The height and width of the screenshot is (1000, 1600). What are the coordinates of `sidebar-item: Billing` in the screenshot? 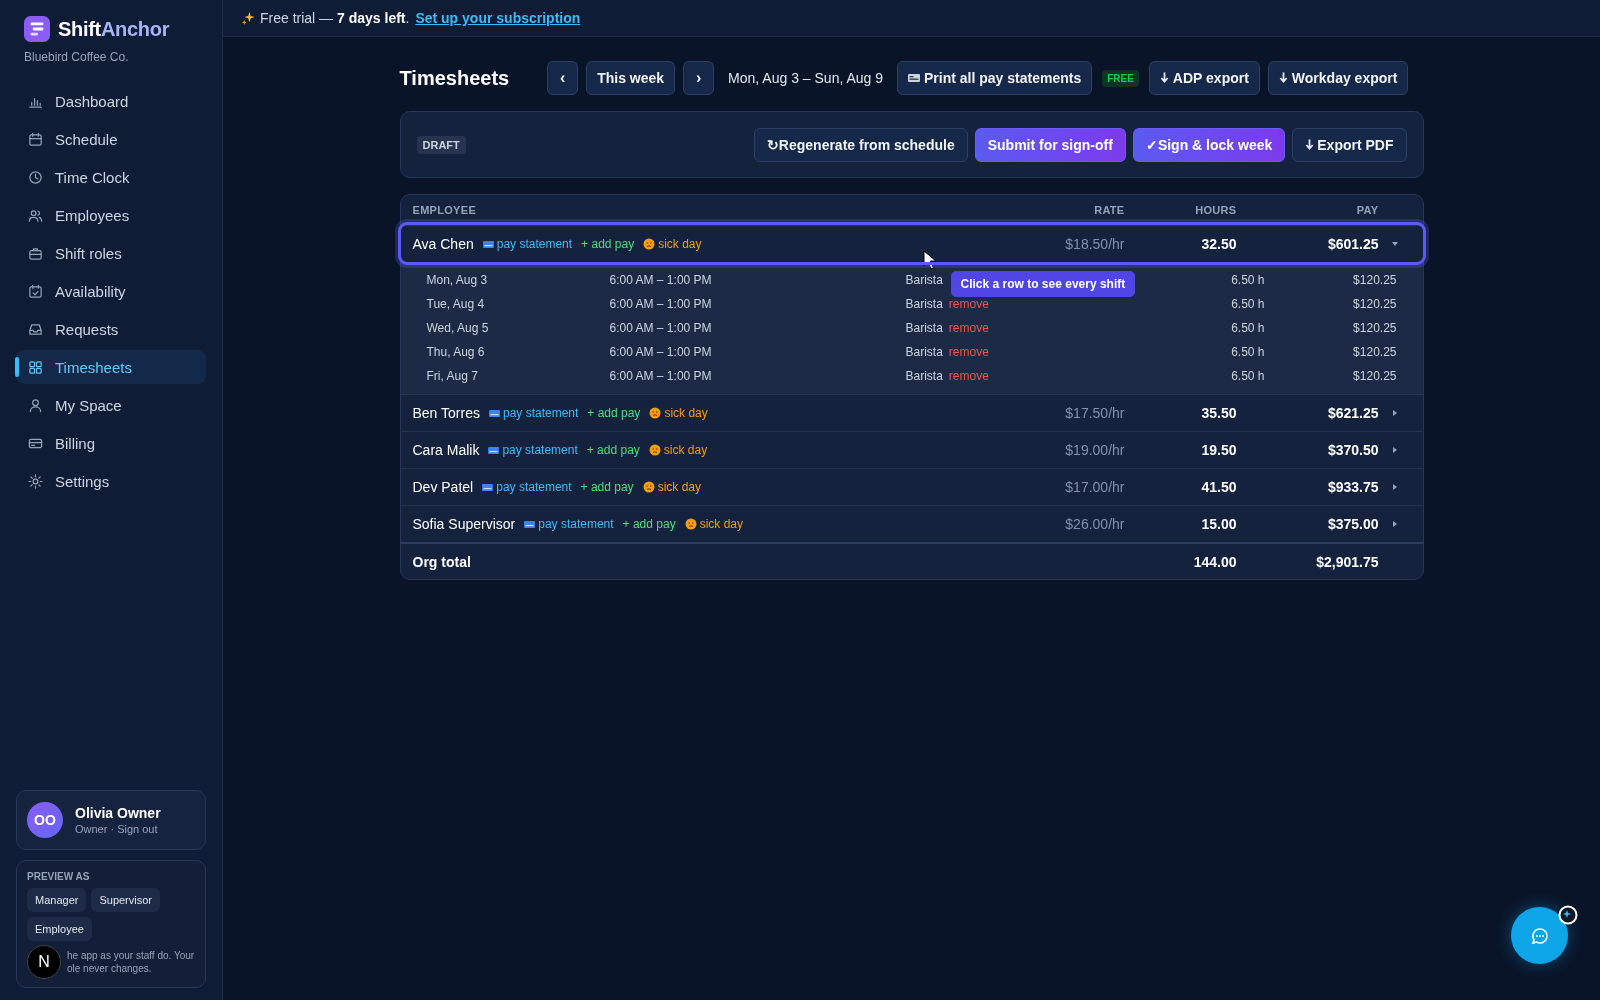 It's located at (111, 443).